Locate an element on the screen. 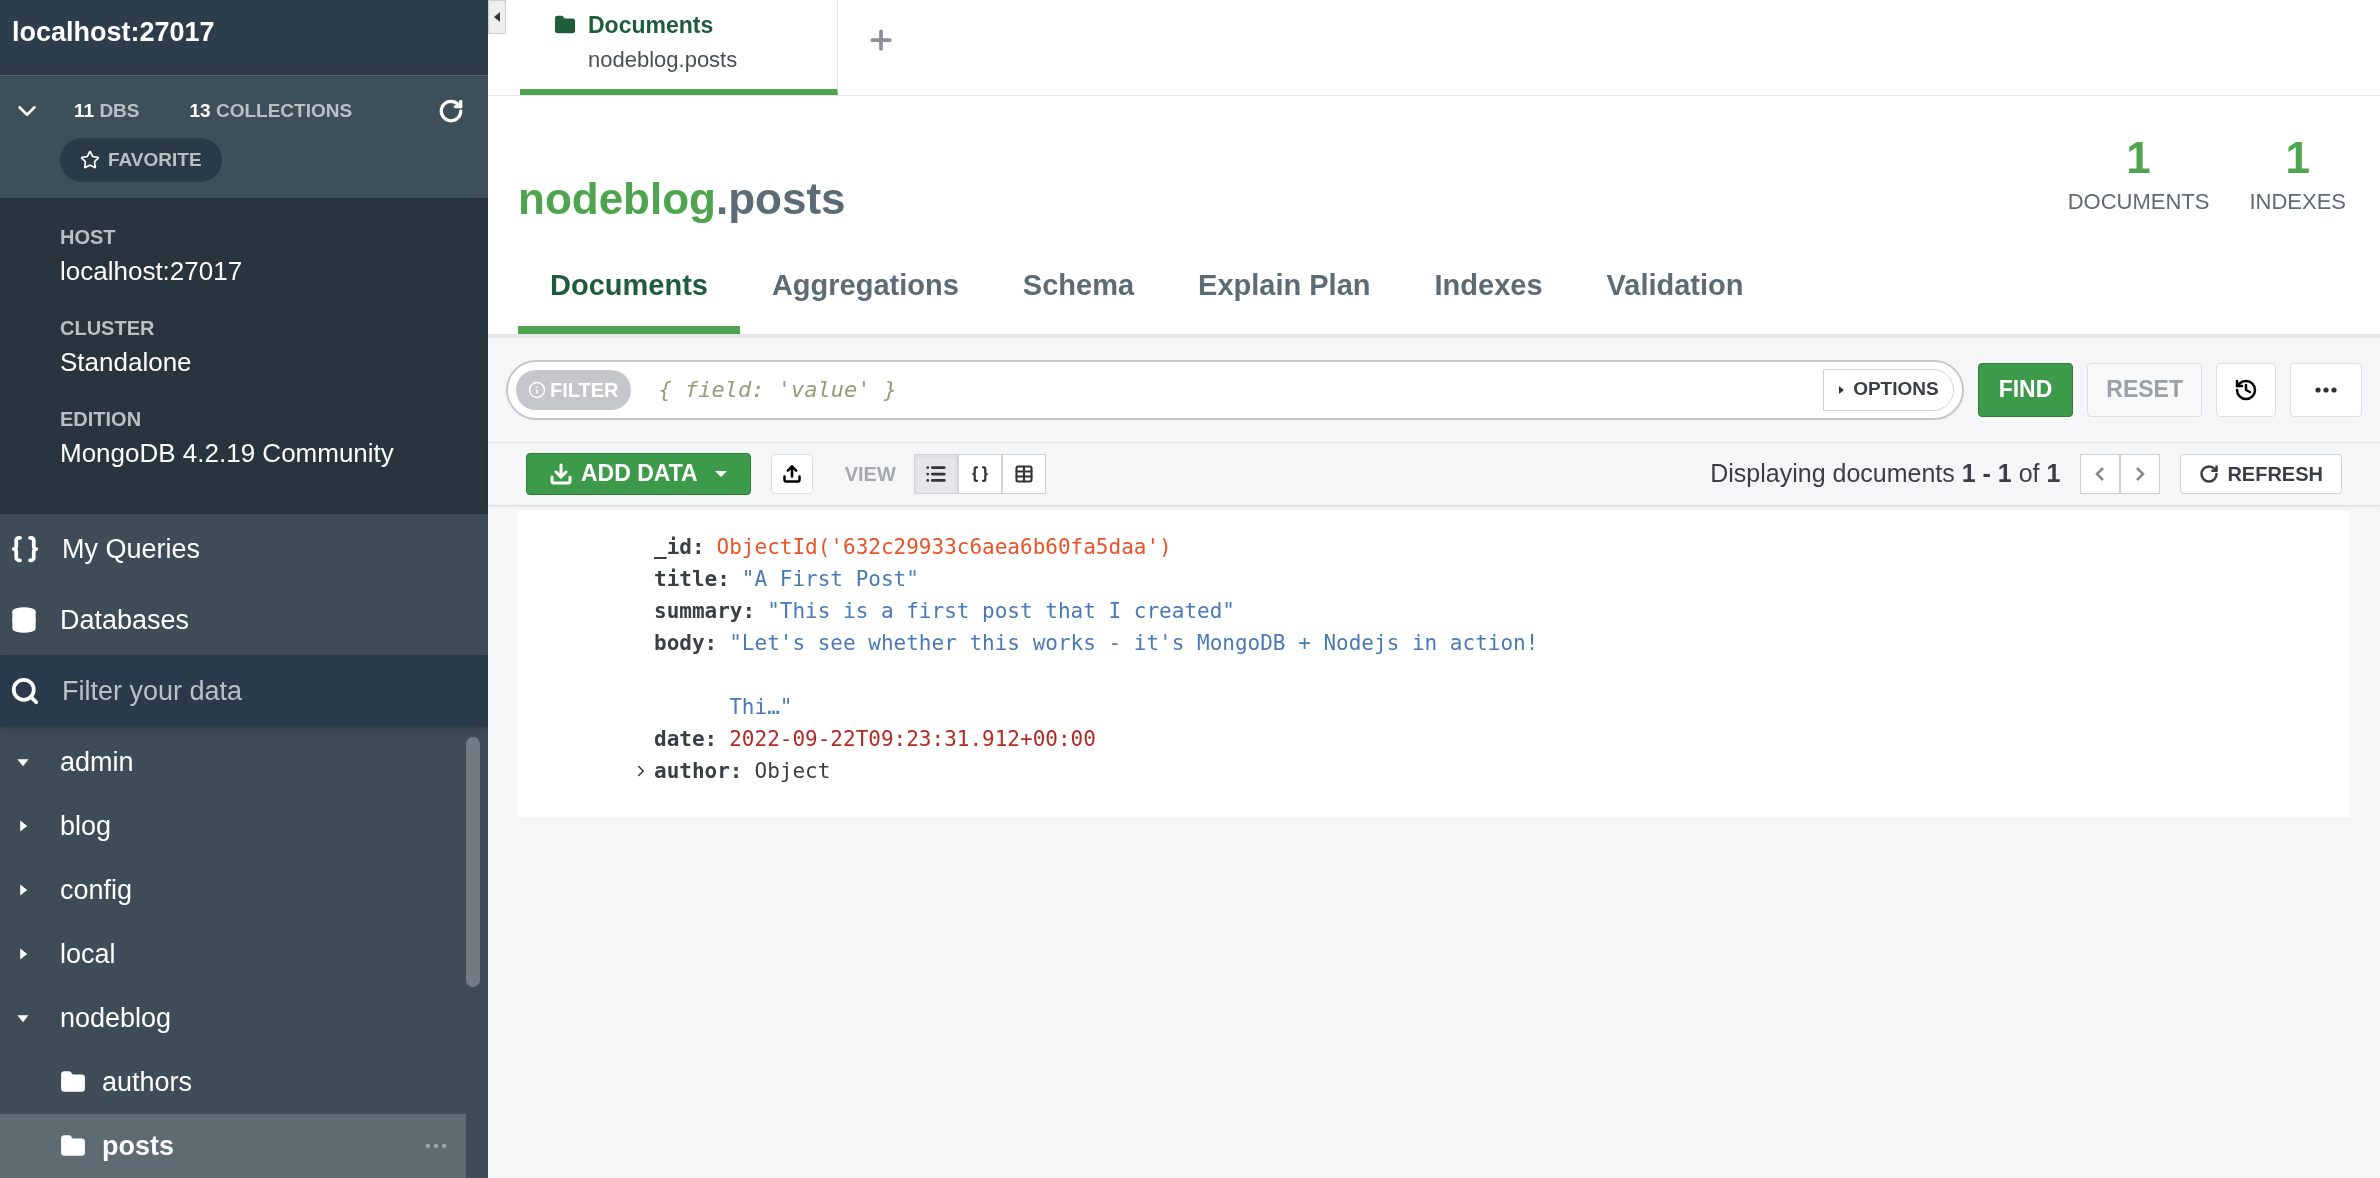 Image resolution: width=2380 pixels, height=1178 pixels. upload-icon is located at coordinates (791, 473).